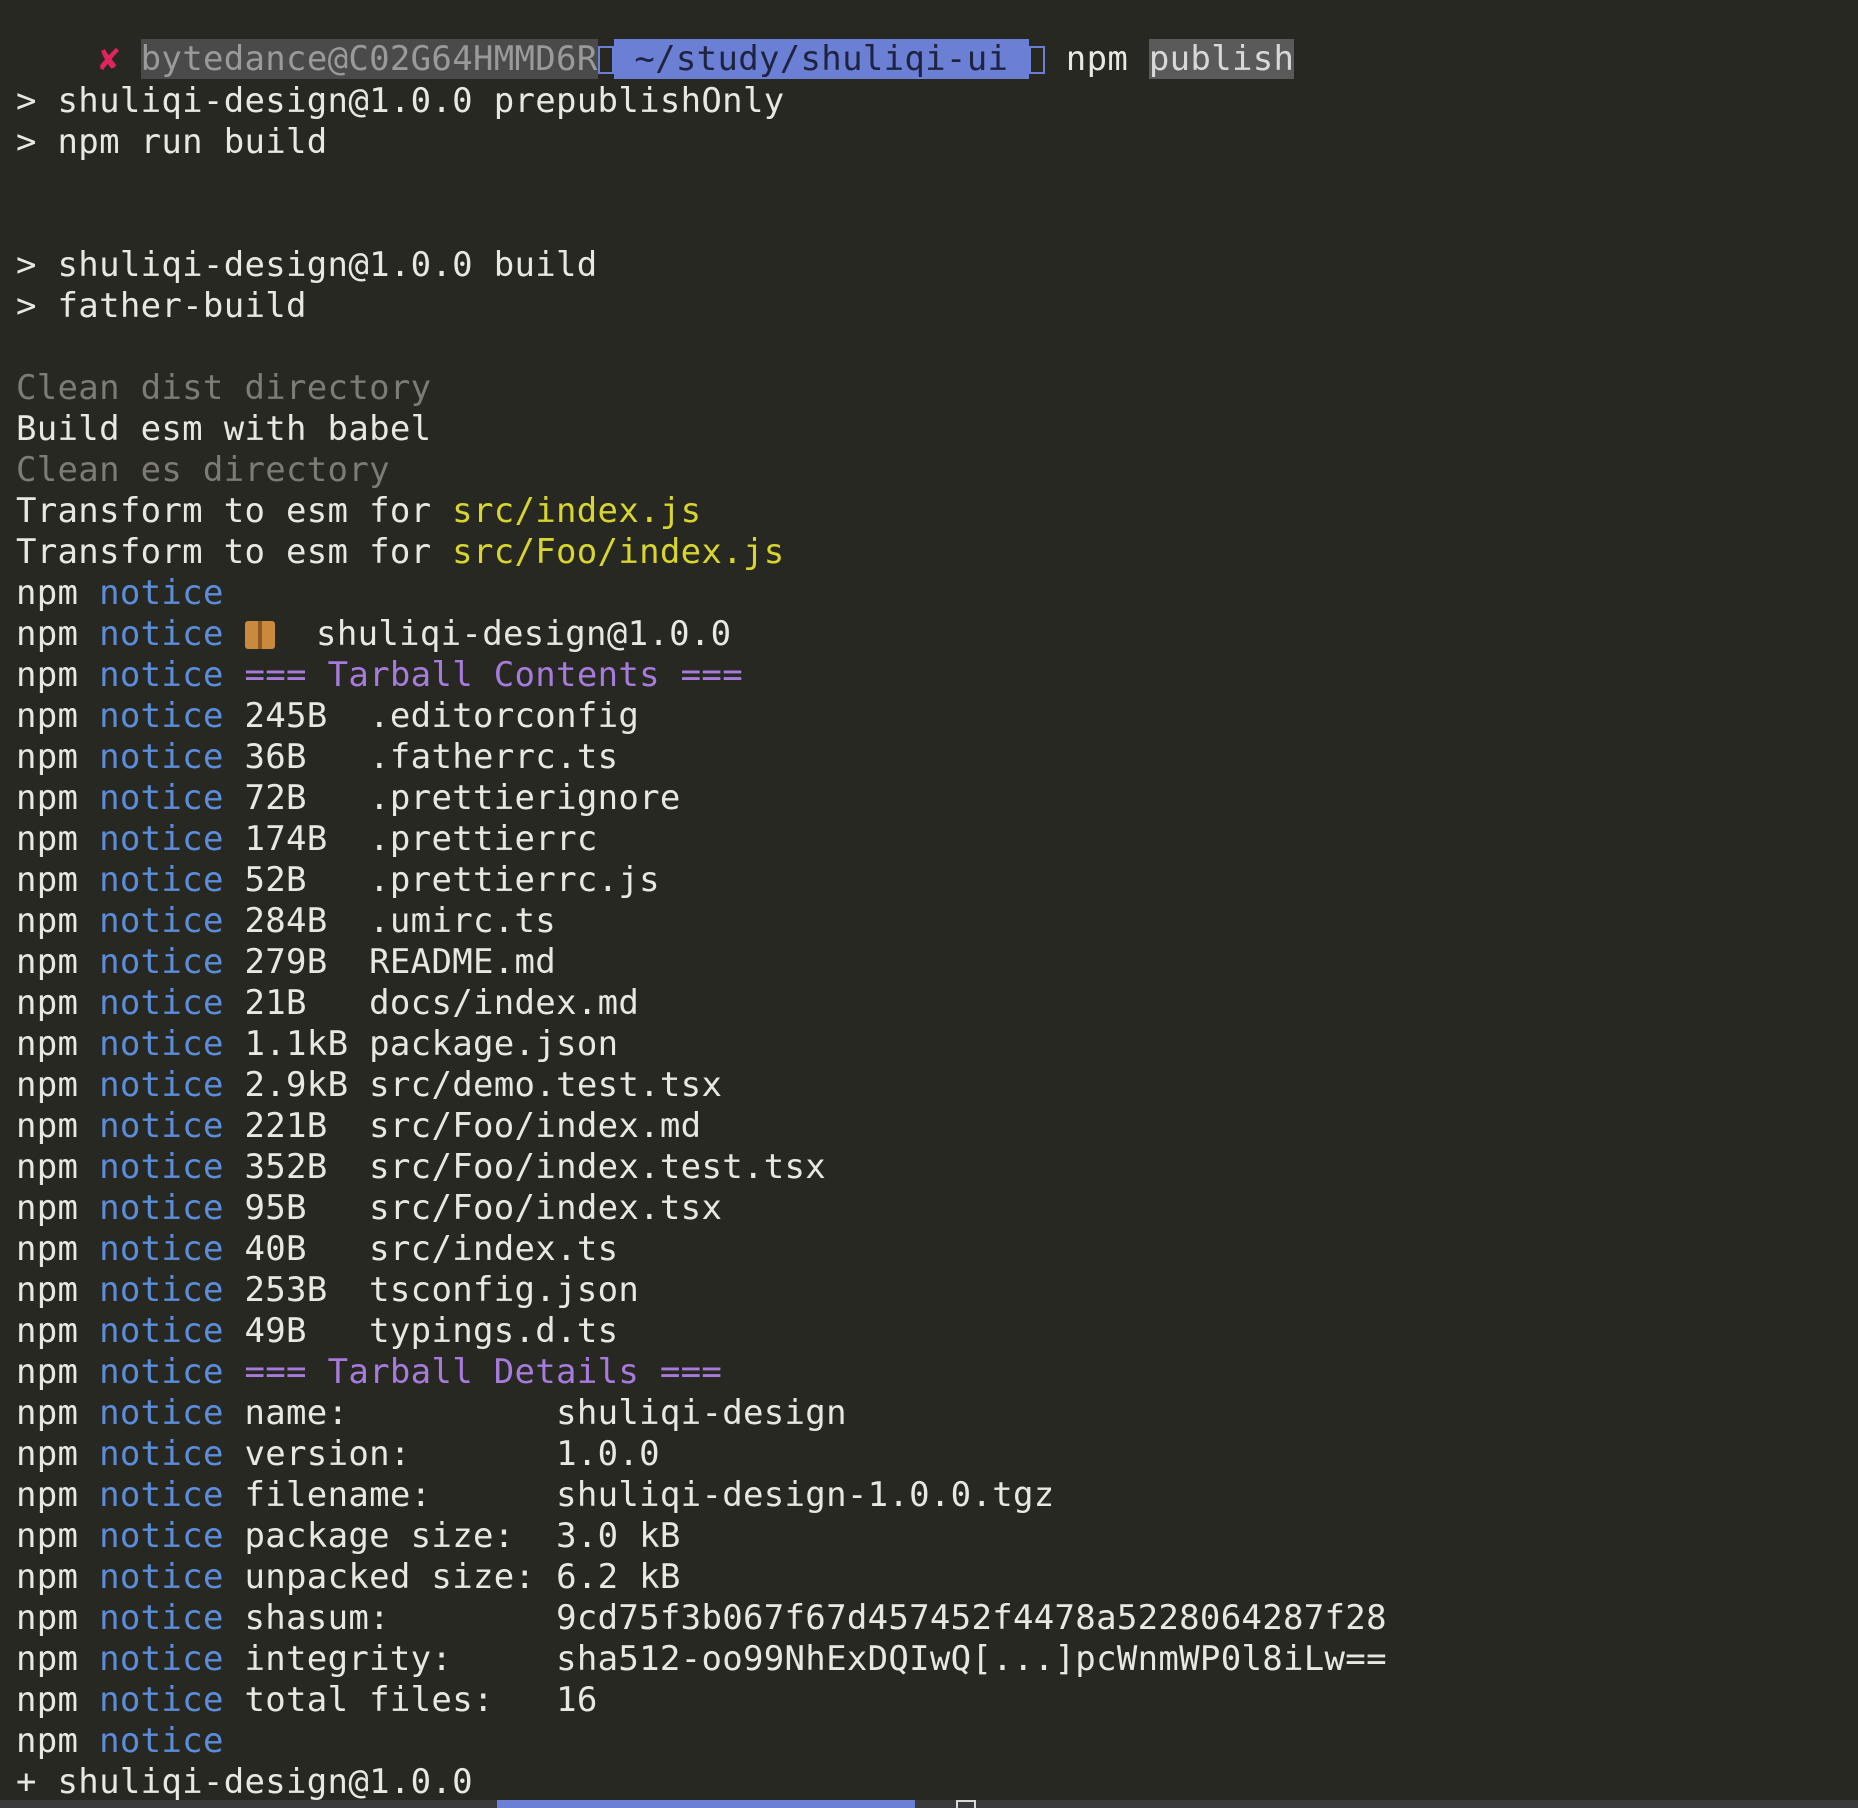 Image resolution: width=1858 pixels, height=1808 pixels. I want to click on tarball-detail-row: npm notice name: shuliqi-design, so click(431, 1413).